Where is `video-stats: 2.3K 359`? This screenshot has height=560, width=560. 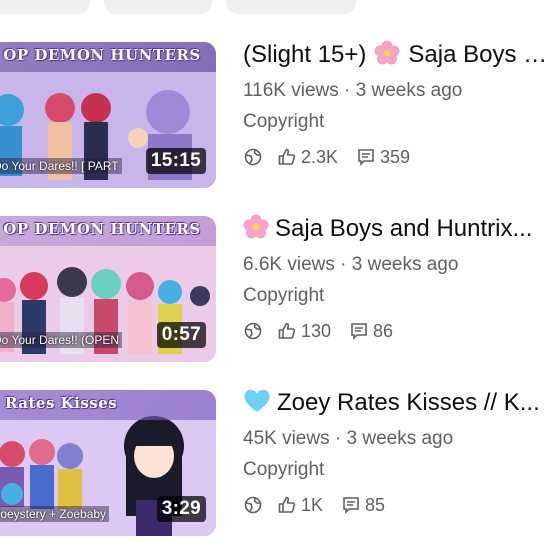
video-stats: 2.3K 359 is located at coordinates (401, 157).